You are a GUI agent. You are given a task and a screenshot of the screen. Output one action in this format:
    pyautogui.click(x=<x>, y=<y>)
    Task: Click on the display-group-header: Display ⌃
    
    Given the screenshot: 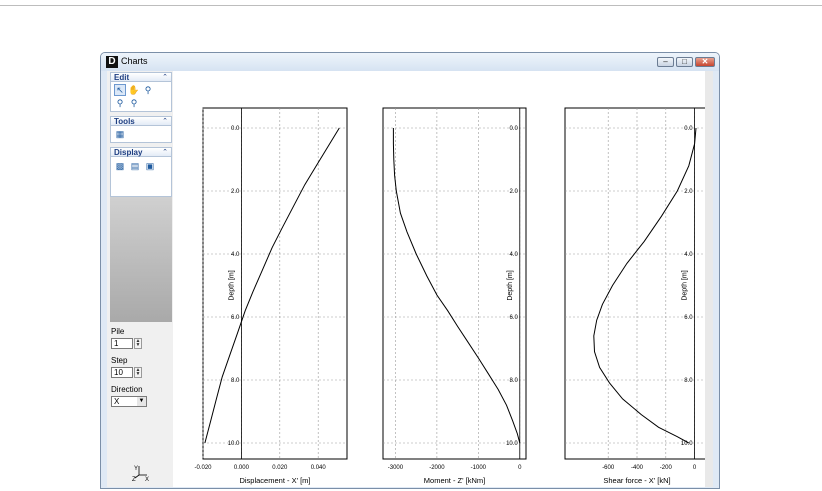 What is the action you would take?
    pyautogui.click(x=141, y=152)
    